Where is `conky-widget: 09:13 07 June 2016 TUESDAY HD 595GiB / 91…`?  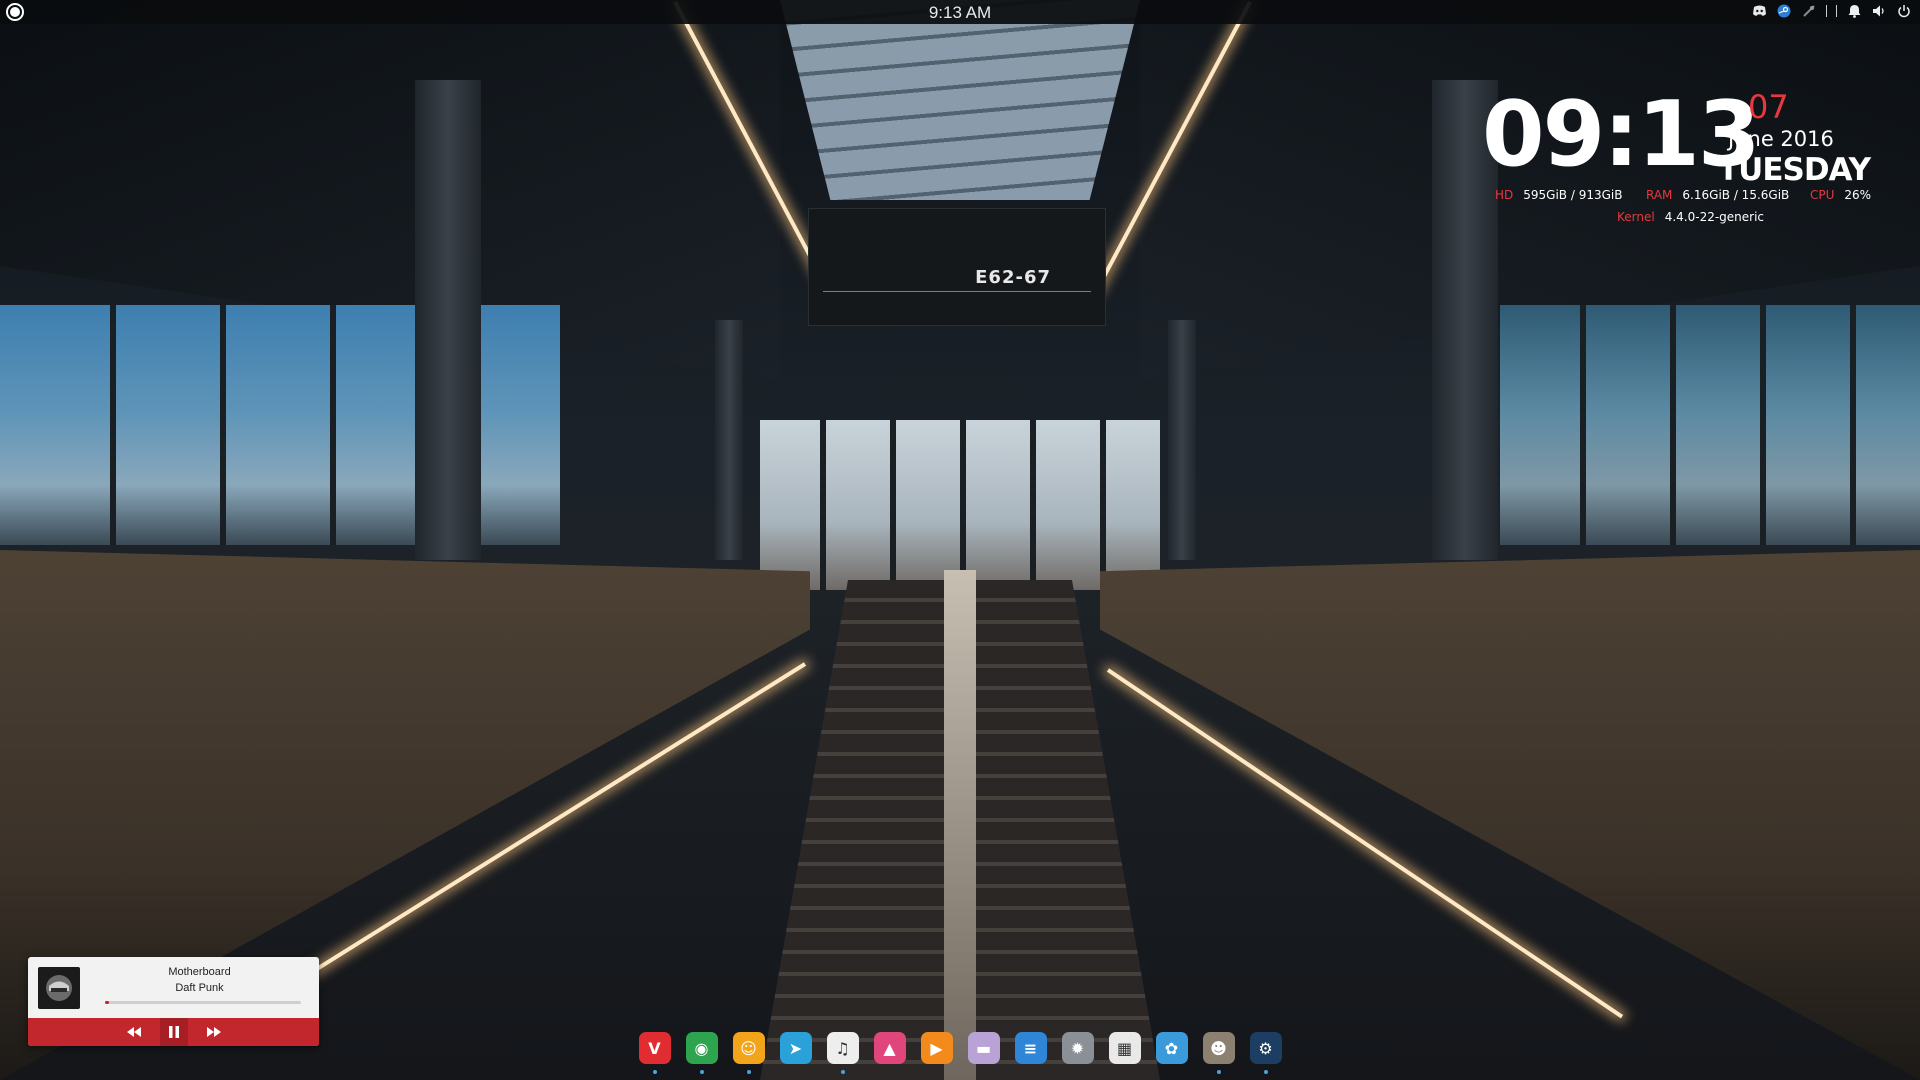
conky-widget: 09:13 07 June 2016 TUESDAY HD 595GiB / 91… is located at coordinates (1690, 156).